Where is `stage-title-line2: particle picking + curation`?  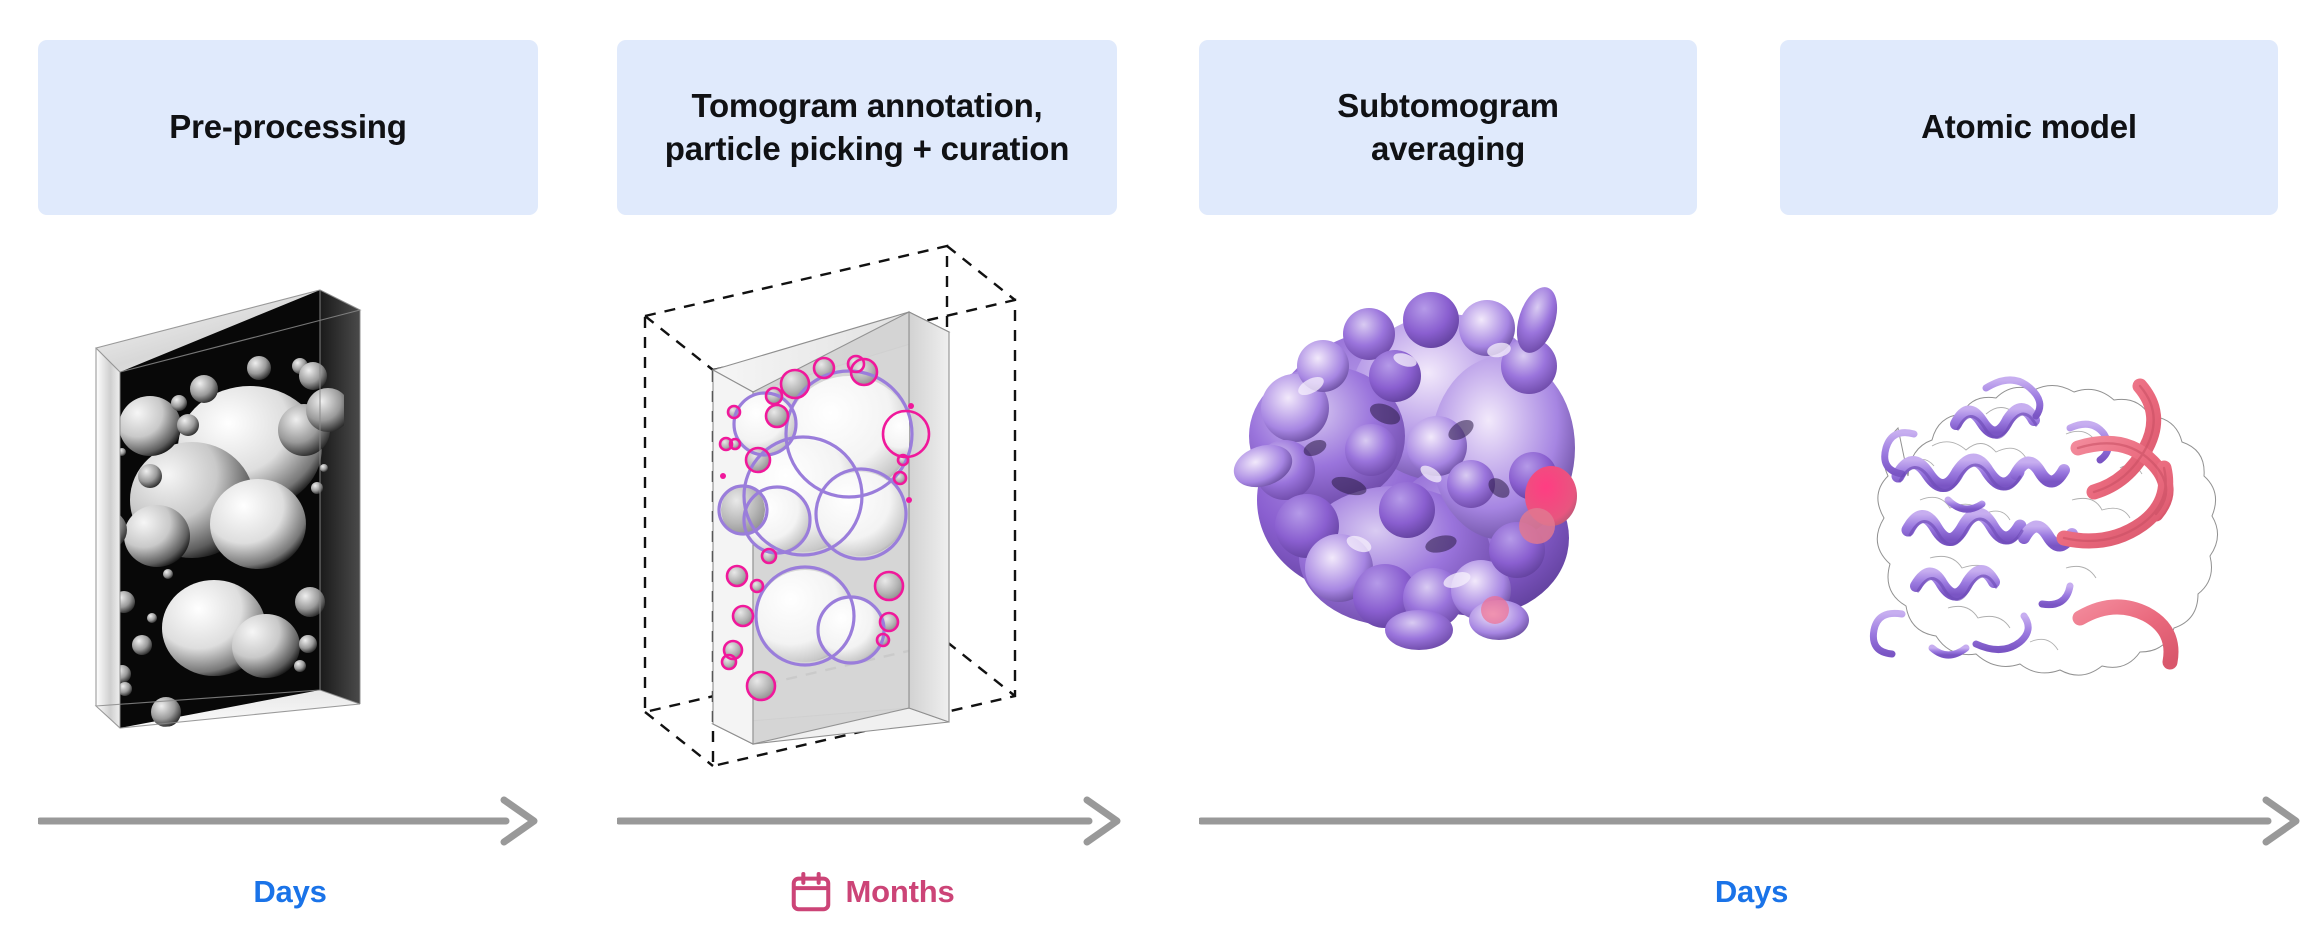
stage-title-line2: particle picking + curation is located at coordinates (867, 148).